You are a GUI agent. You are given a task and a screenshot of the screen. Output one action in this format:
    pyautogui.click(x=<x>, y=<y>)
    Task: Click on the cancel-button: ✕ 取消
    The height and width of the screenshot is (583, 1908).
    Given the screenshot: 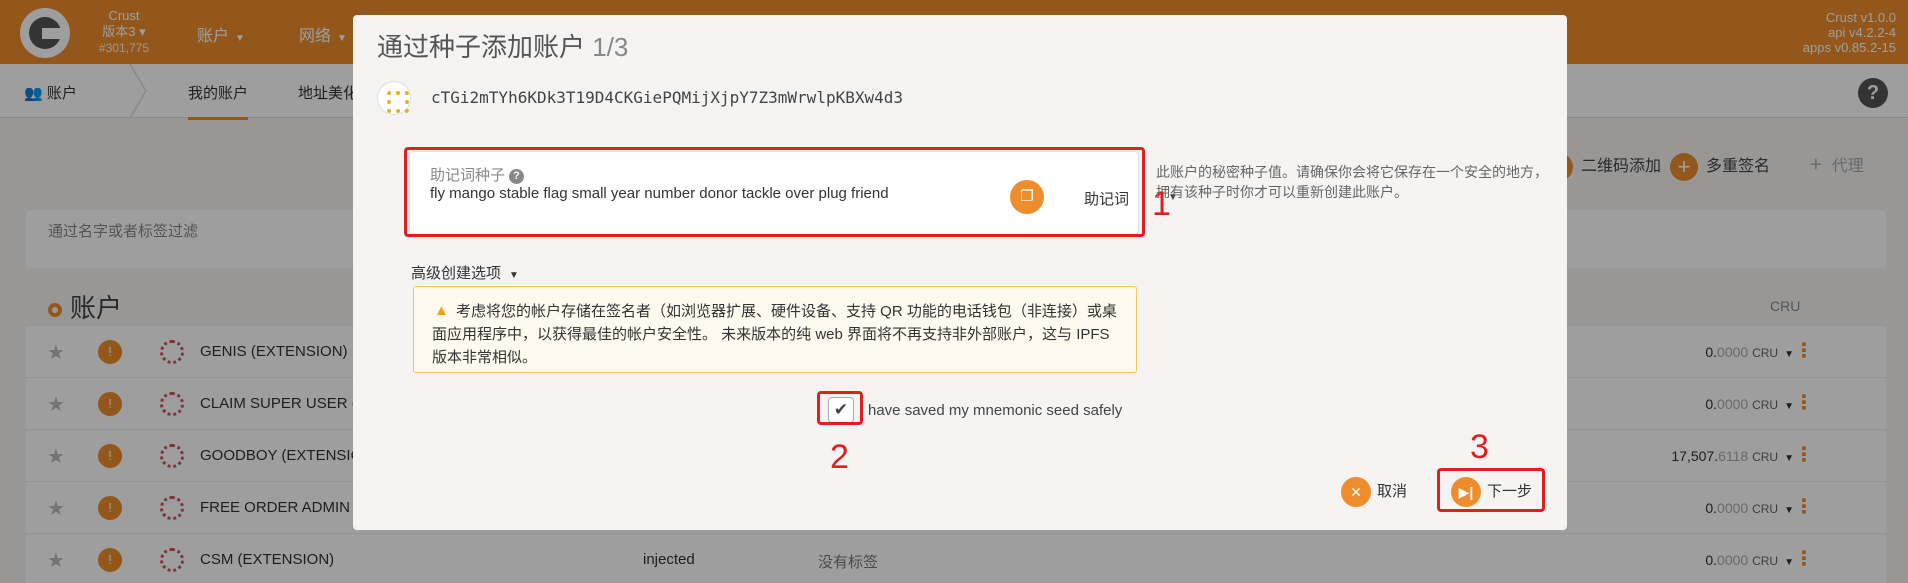 What is the action you would take?
    pyautogui.click(x=1374, y=492)
    